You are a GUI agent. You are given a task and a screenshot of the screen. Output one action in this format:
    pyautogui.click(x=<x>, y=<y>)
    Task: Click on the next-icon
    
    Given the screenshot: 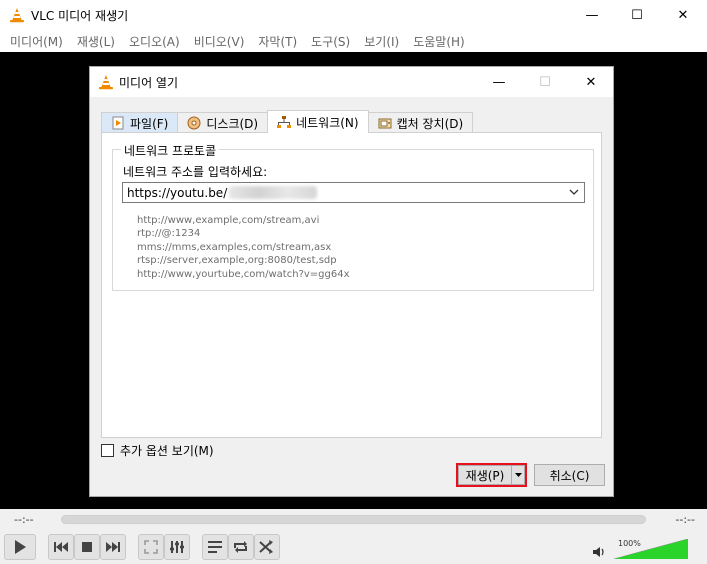 What is the action you would take?
    pyautogui.click(x=113, y=547)
    